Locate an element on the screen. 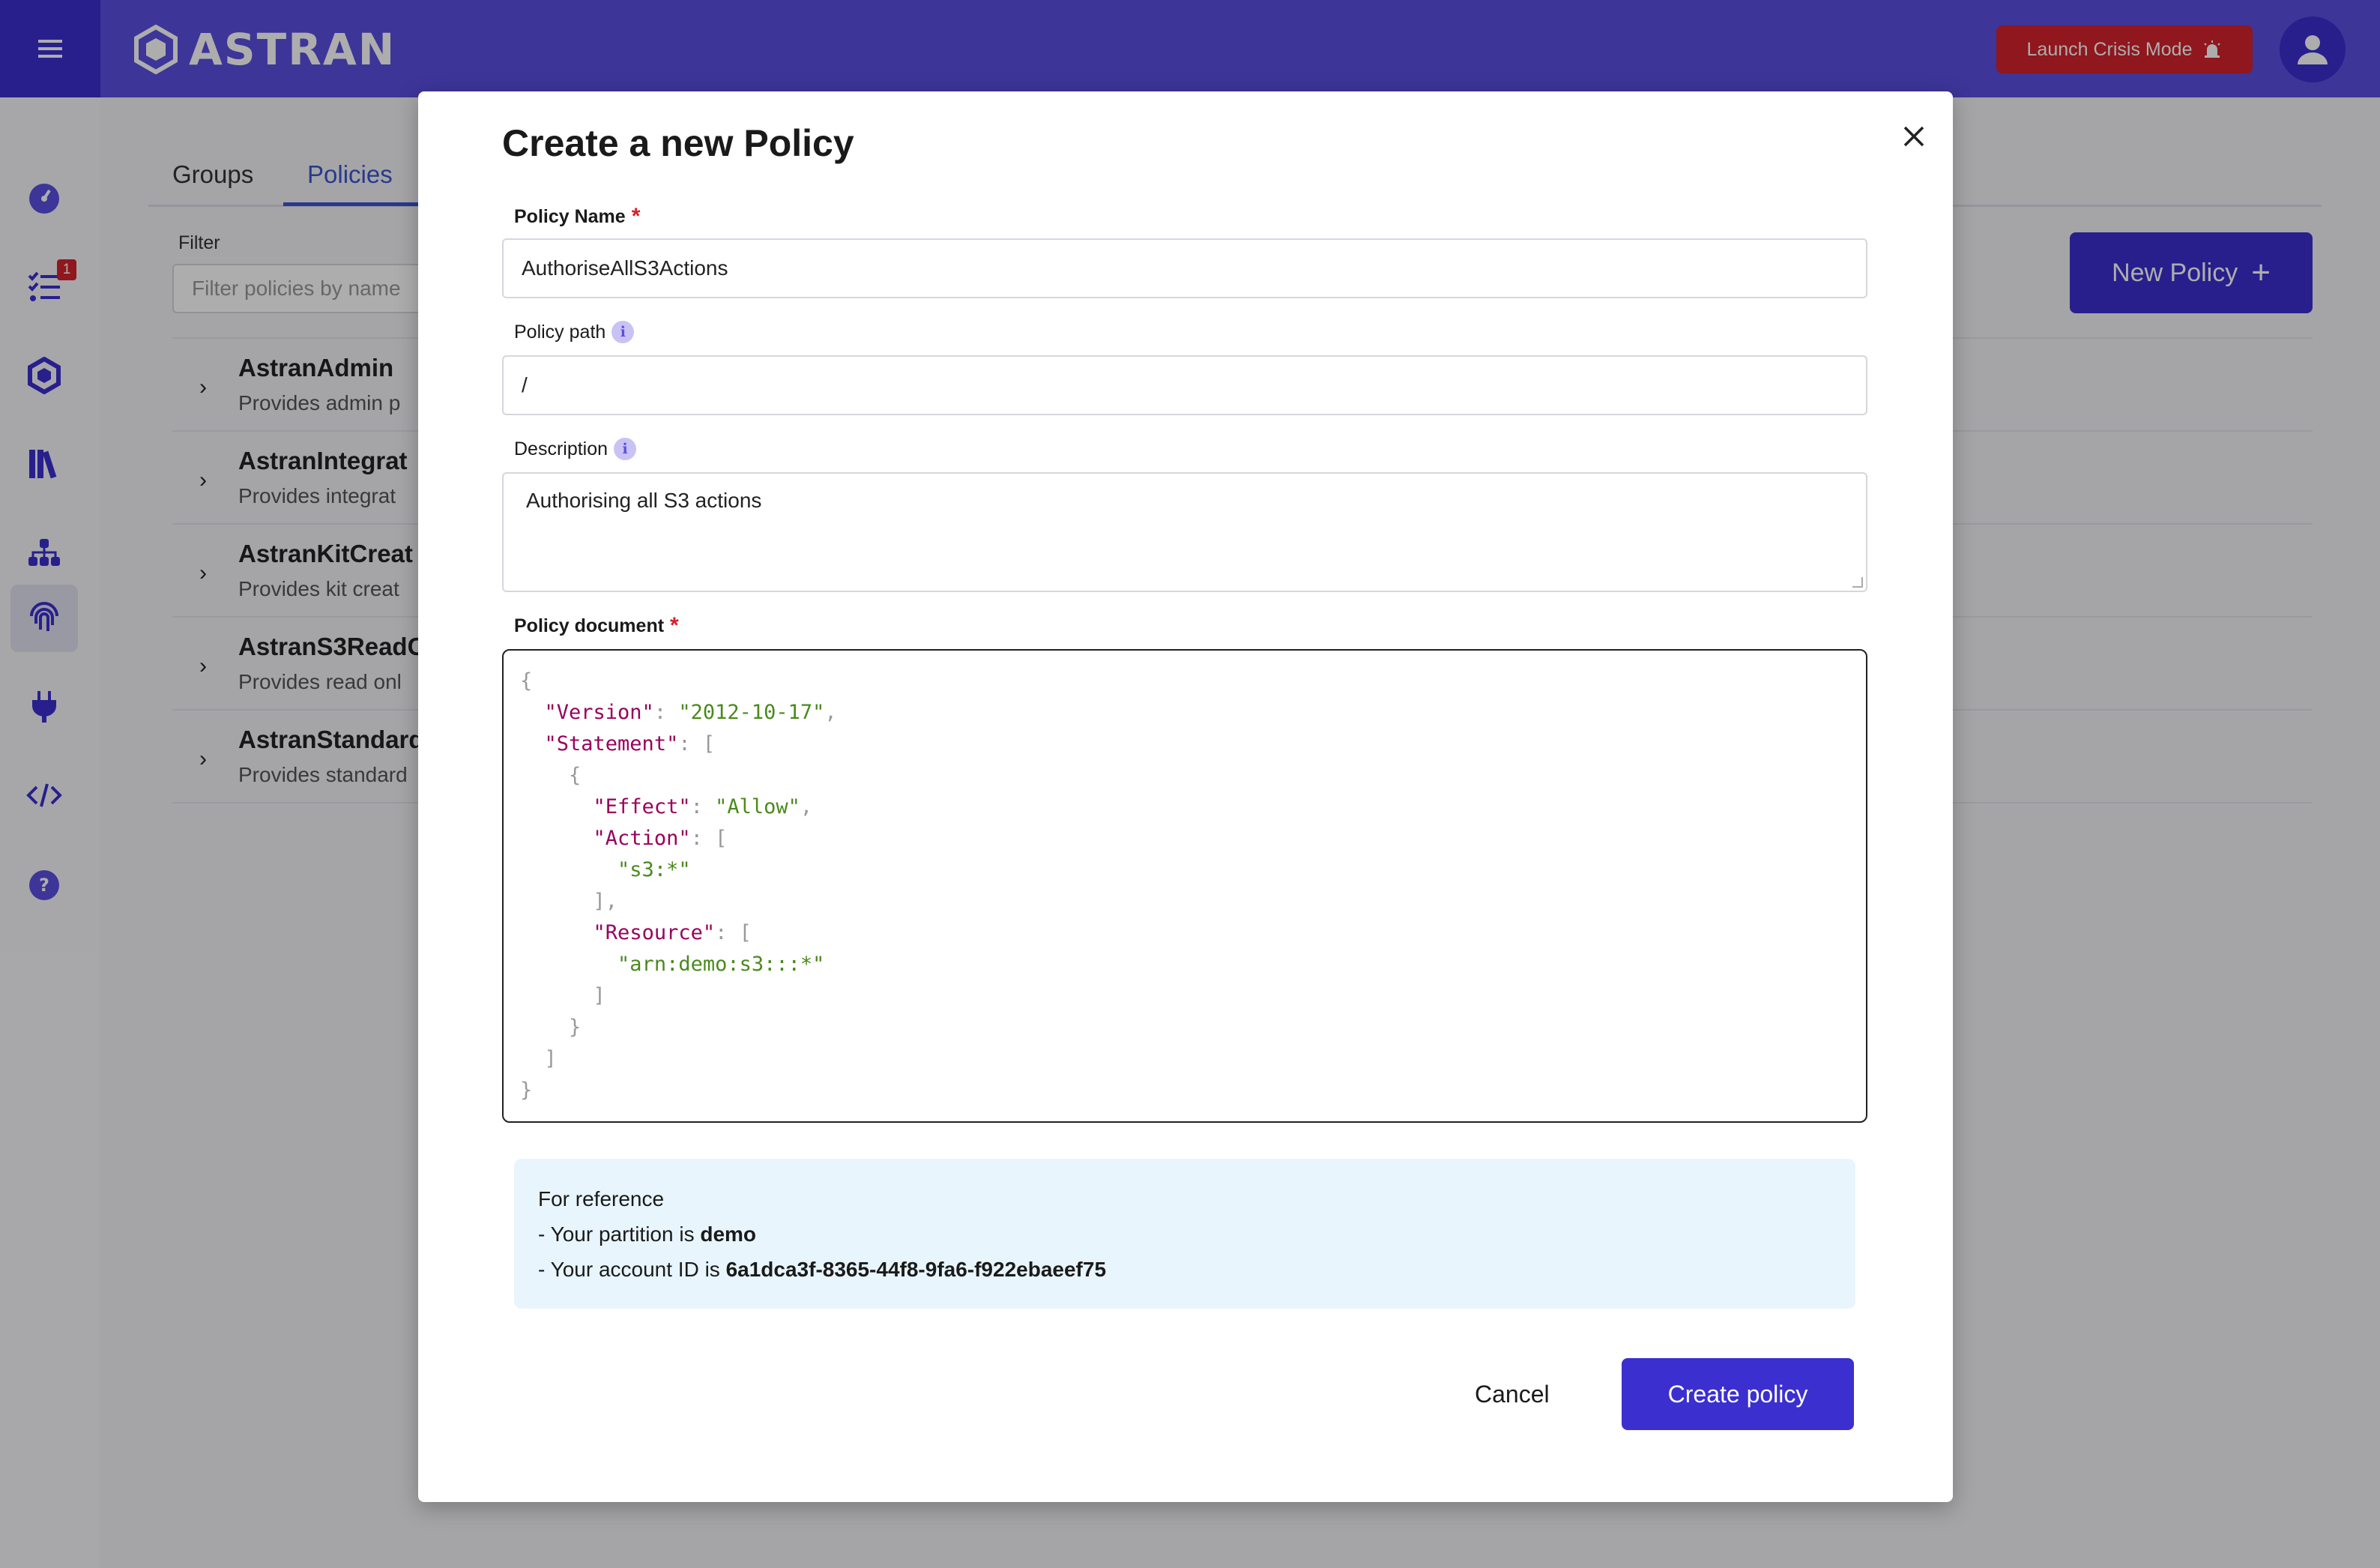  policy-document-label-text: Policy document is located at coordinates (589, 625).